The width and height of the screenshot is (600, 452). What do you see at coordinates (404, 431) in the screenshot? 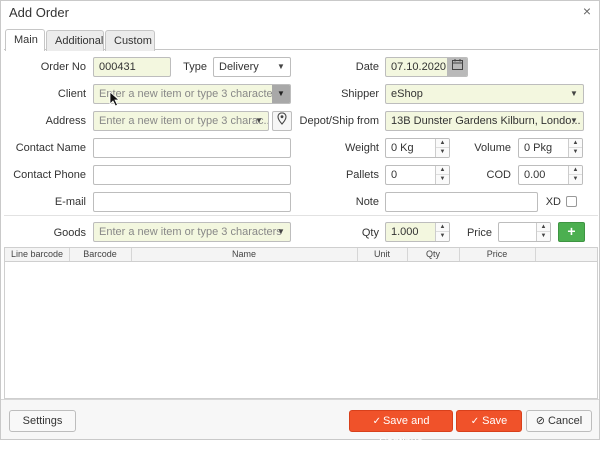
I see `save-and-continue-label: Save and Continue` at bounding box center [404, 431].